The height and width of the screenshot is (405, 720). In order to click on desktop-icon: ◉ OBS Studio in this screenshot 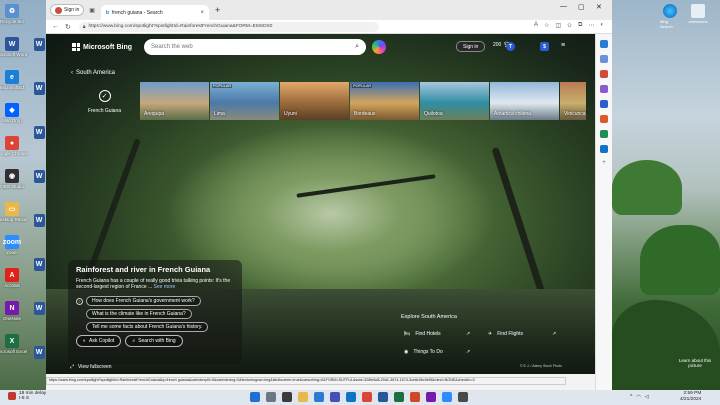, I will do `click(12, 179)`.